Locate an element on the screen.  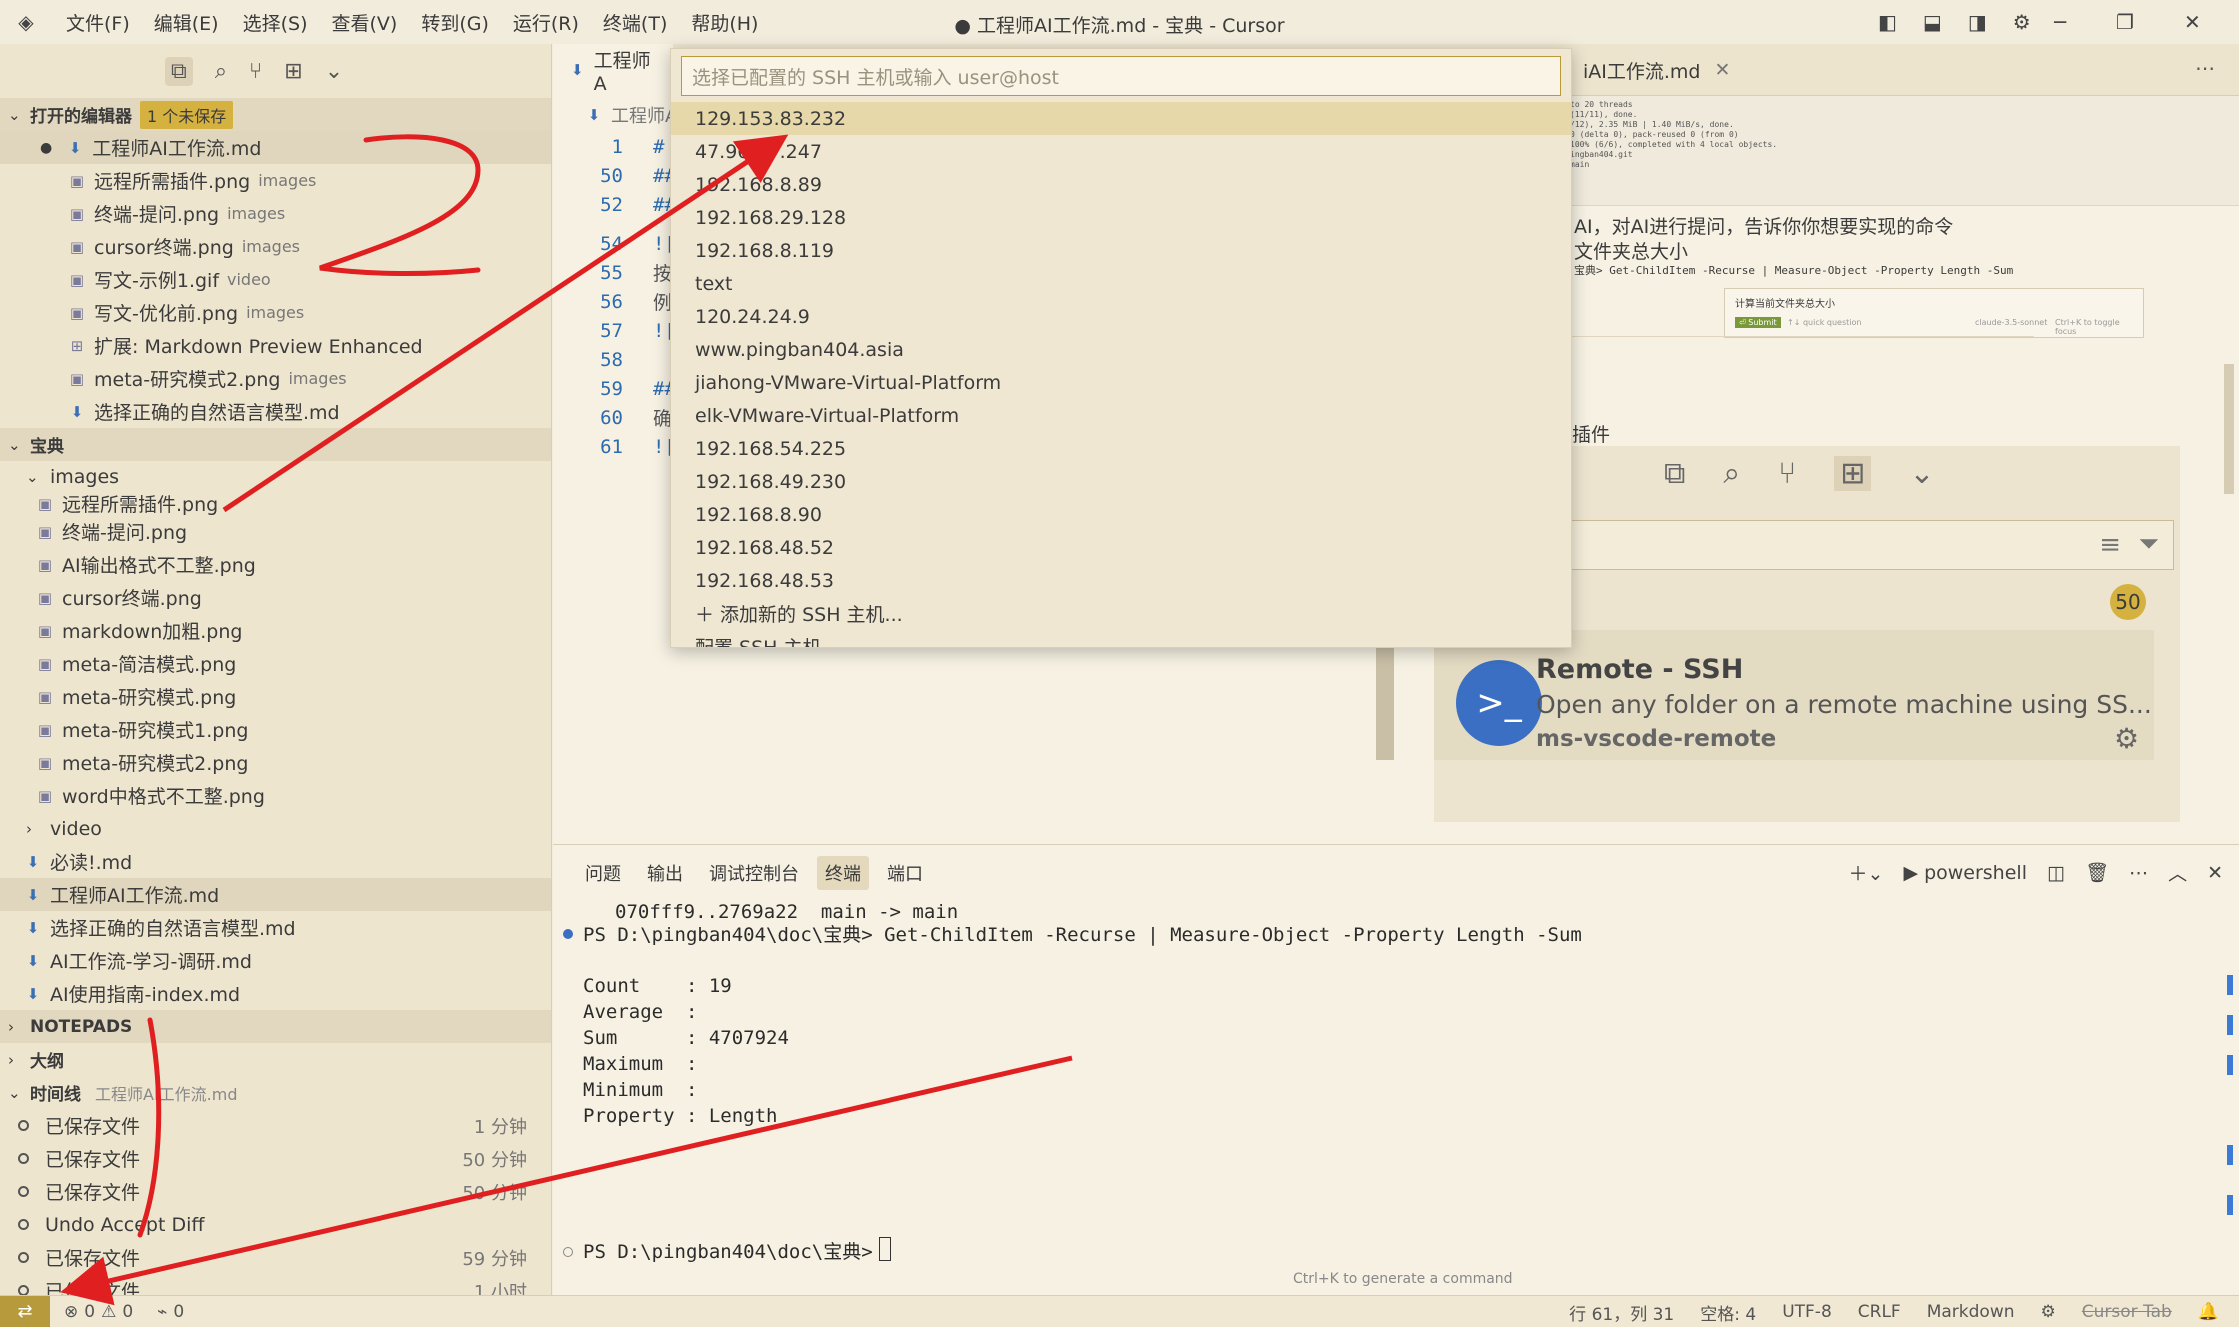
end-of-line: CRLF is located at coordinates (1879, 1312).